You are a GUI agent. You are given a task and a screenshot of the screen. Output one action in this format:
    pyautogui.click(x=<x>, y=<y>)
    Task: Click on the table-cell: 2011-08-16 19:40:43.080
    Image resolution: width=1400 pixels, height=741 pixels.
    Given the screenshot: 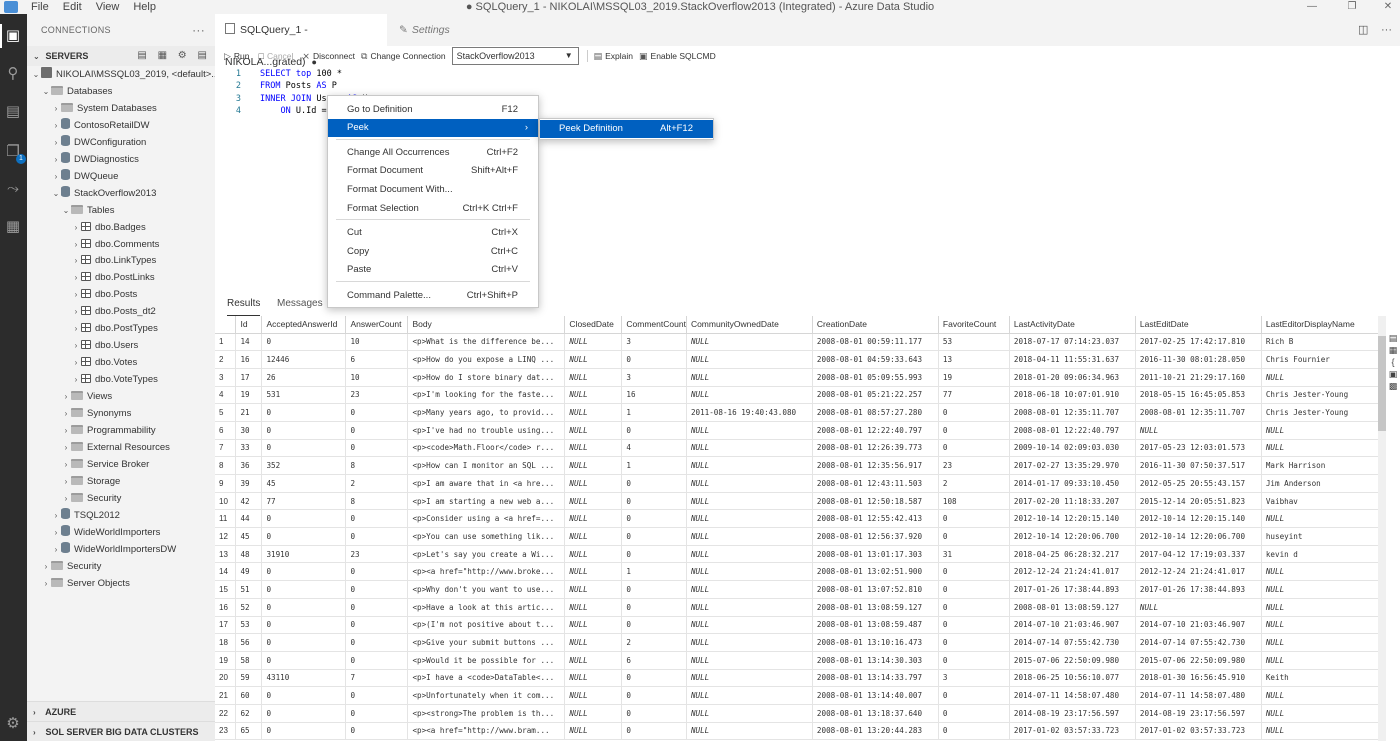 What is the action you would take?
    pyautogui.click(x=749, y=412)
    